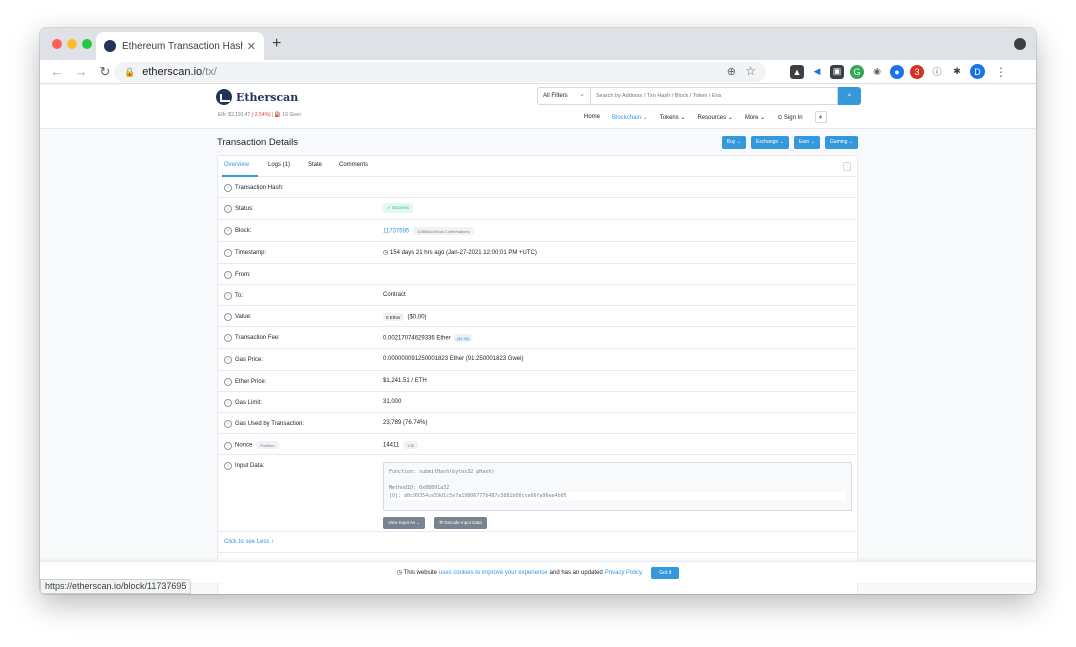  Describe the element at coordinates (537, 381) in the screenshot. I see `row-ether-price: Ether Price: $1,241.51 / ETH` at that location.